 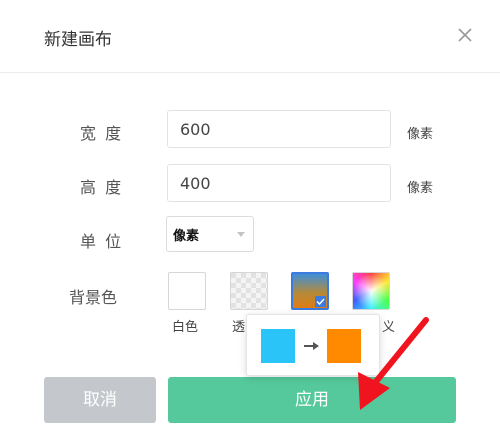 What do you see at coordinates (102, 241) in the screenshot?
I see `unit-label: 单 位` at bounding box center [102, 241].